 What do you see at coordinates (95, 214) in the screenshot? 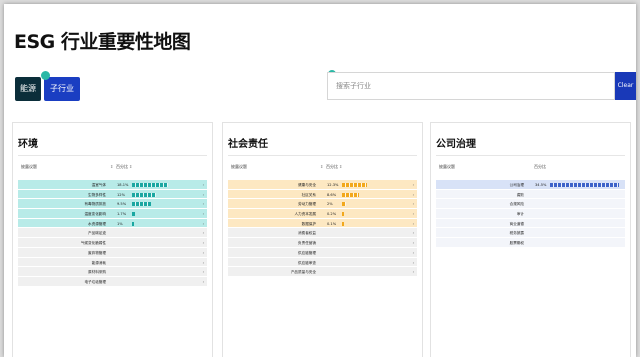
I see `topic-name: 温度变化影响` at bounding box center [95, 214].